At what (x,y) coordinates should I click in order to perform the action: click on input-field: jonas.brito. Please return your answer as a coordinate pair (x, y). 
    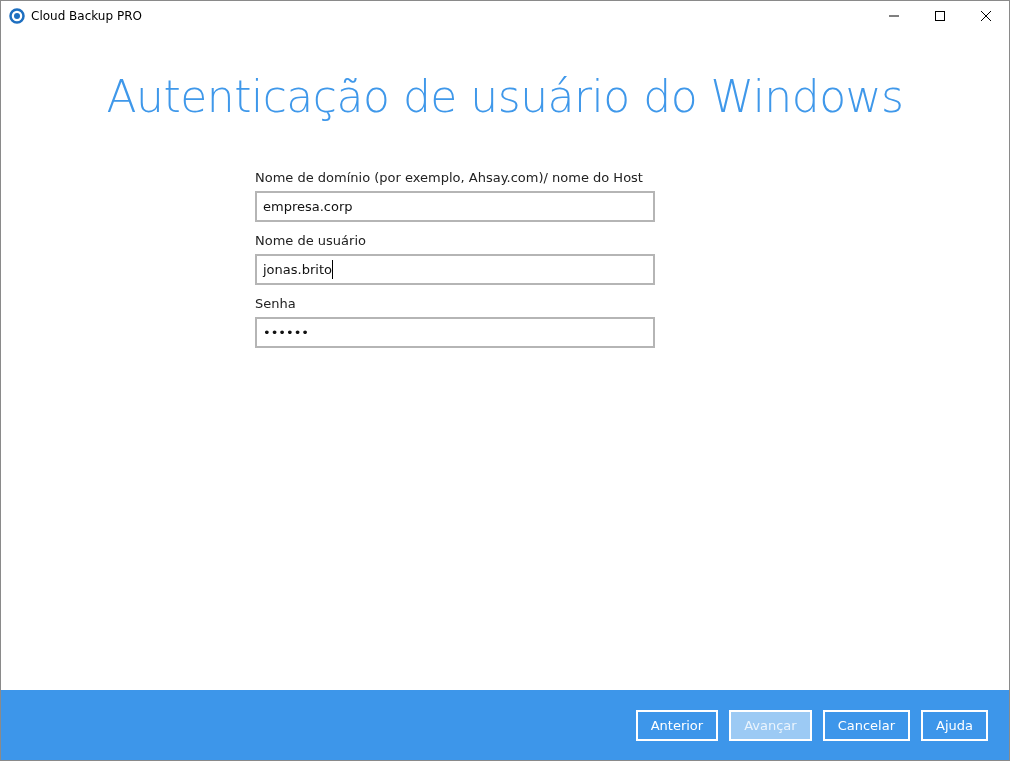
    Looking at the image, I should click on (455, 269).